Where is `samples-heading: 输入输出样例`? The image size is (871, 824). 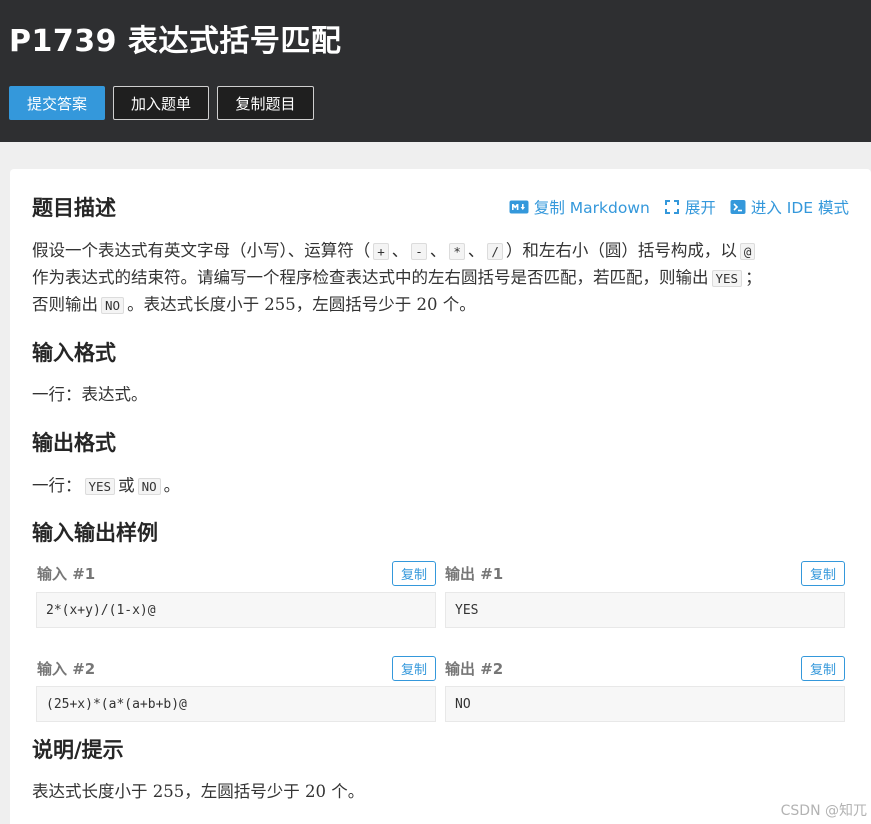 samples-heading: 输入输出样例 is located at coordinates (95, 533).